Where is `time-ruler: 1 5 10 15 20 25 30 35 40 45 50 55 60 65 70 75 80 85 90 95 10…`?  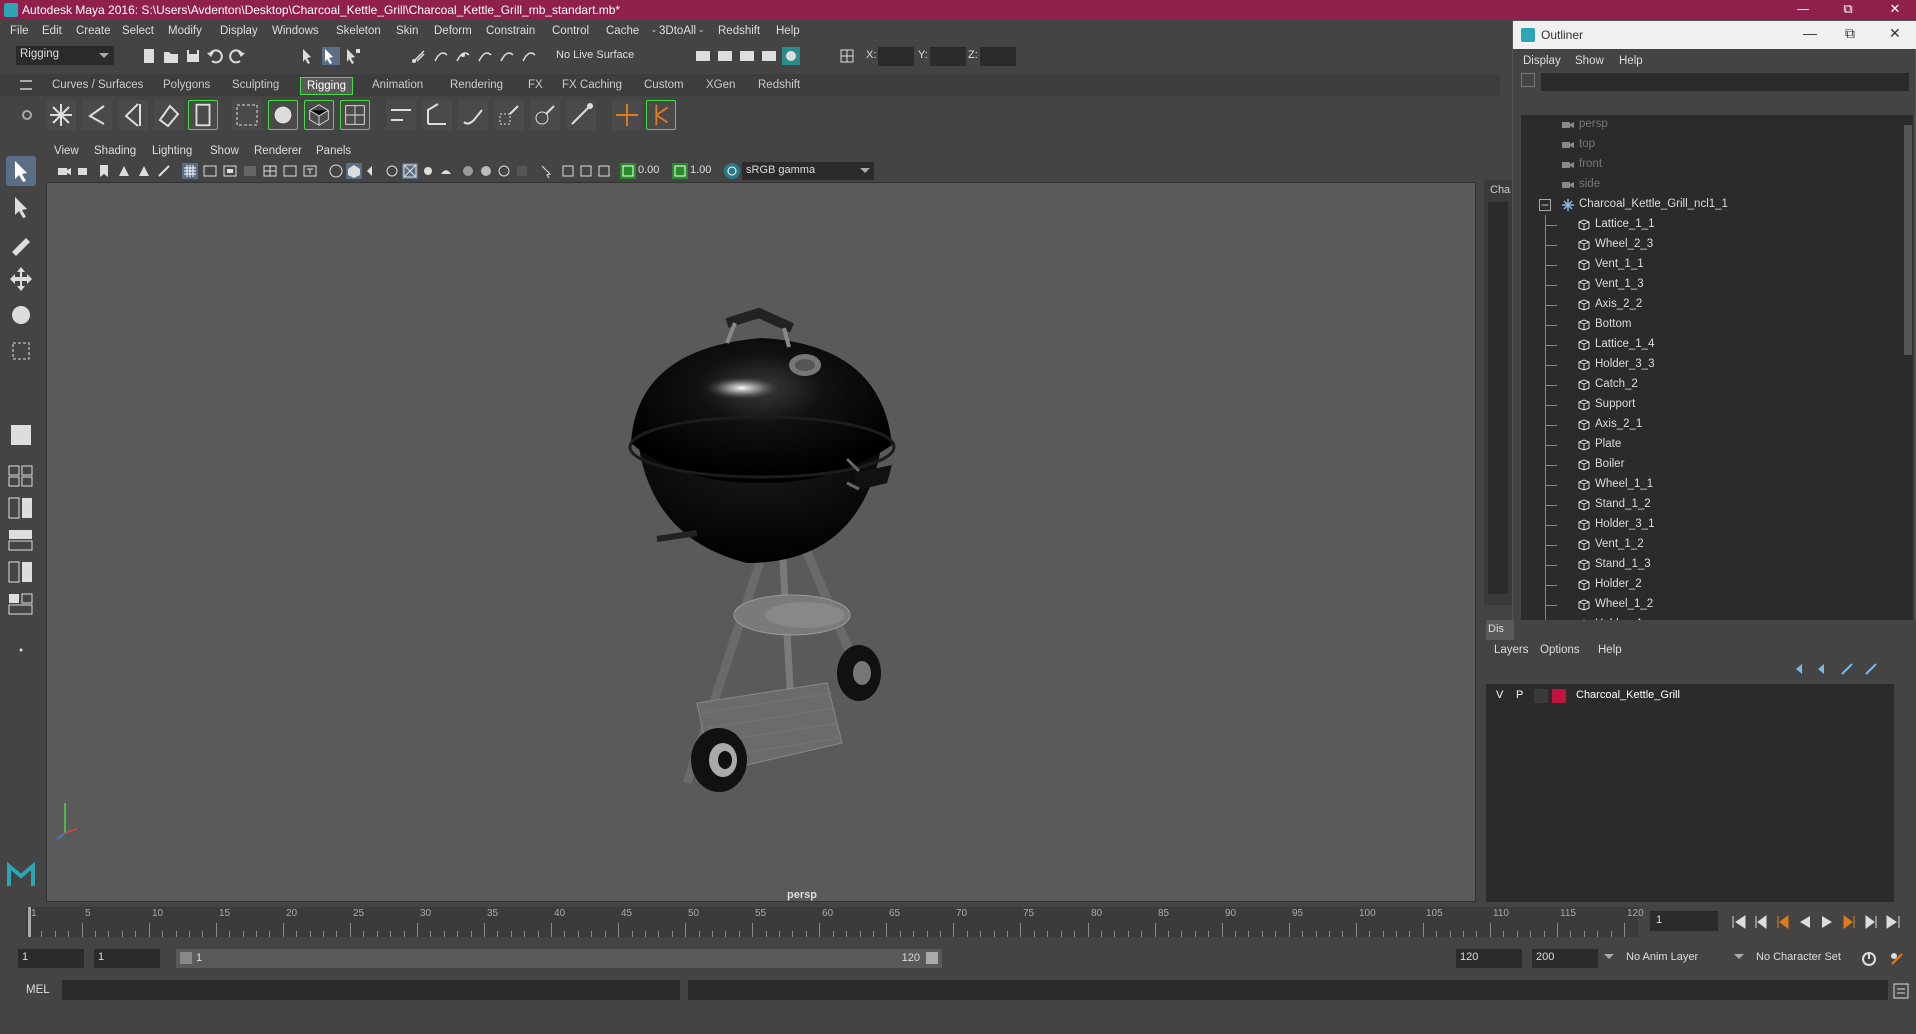 time-ruler: 1 5 10 15 20 25 30 35 40 45 50 55 60 65 70 75 80 85 90 95 10… is located at coordinates (835, 922).